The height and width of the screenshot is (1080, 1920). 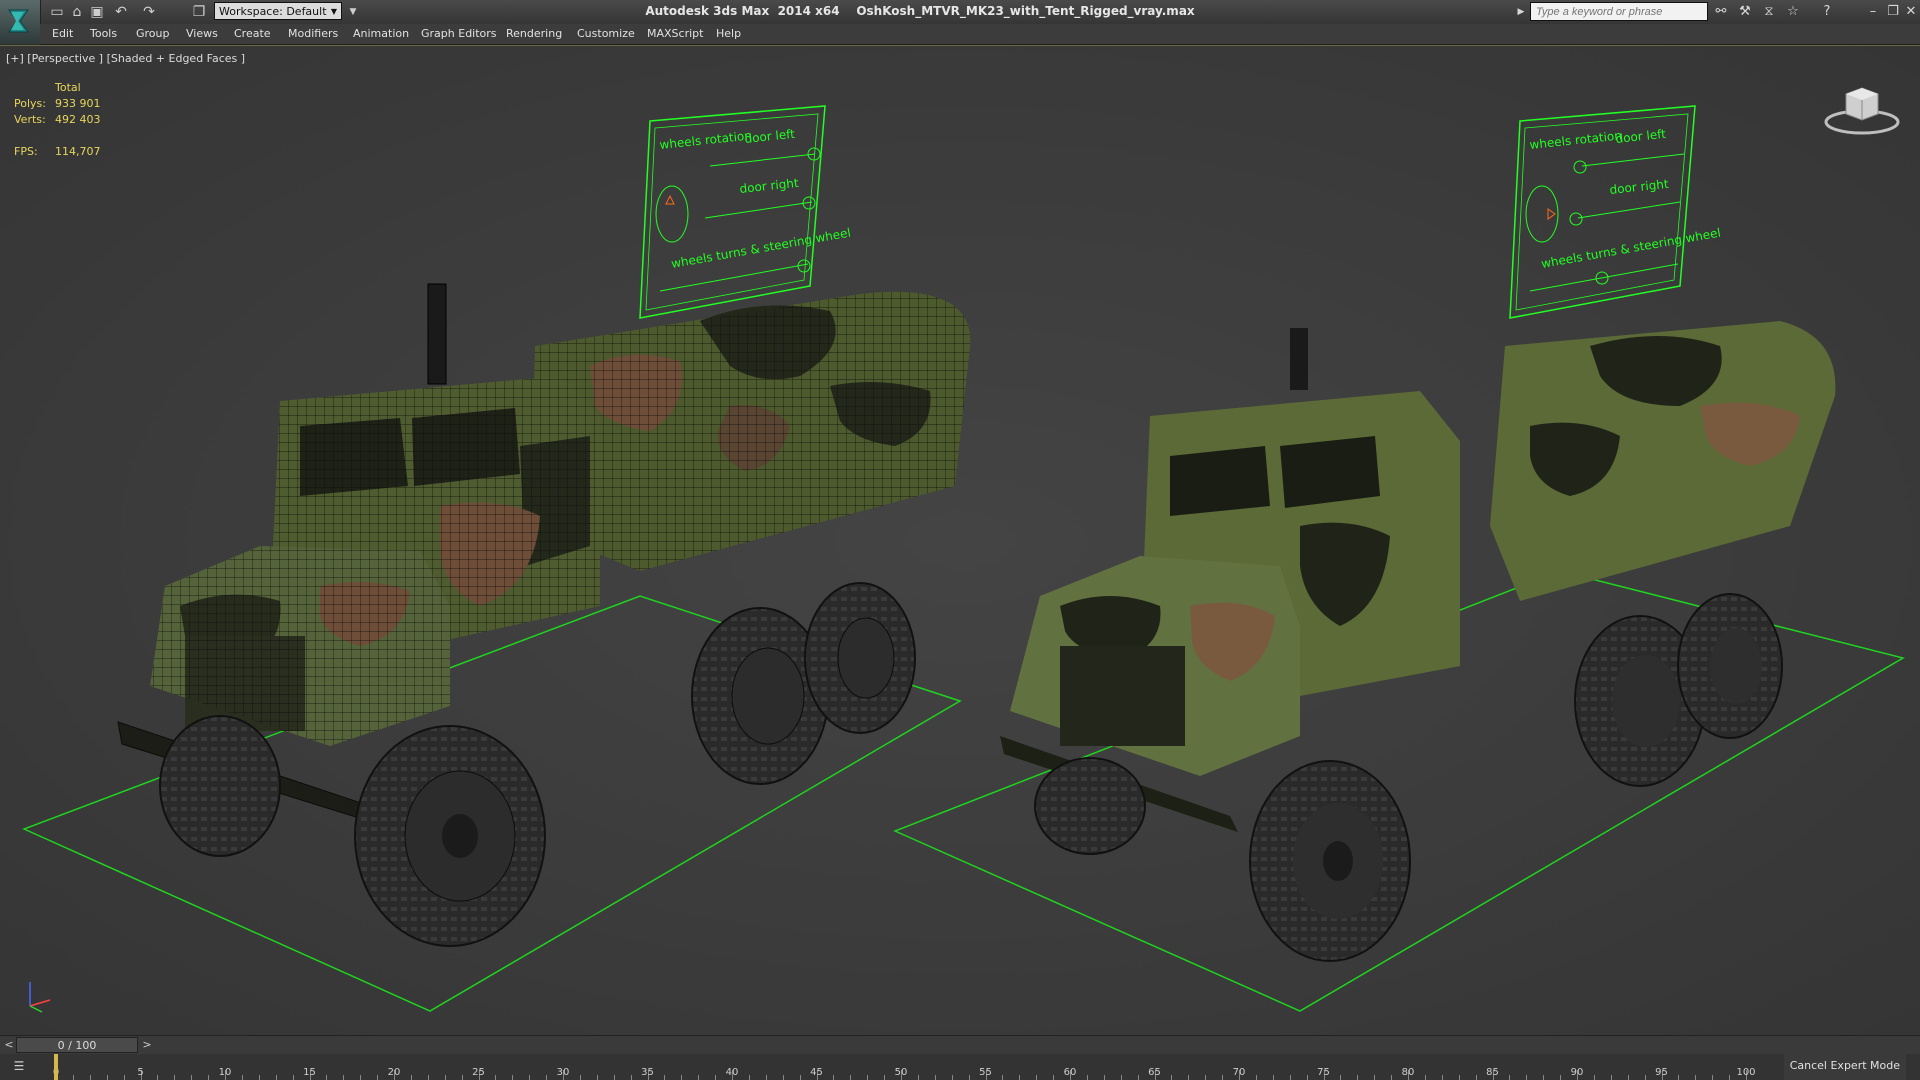 What do you see at coordinates (606, 33) in the screenshot?
I see `menu-customize: Customize` at bounding box center [606, 33].